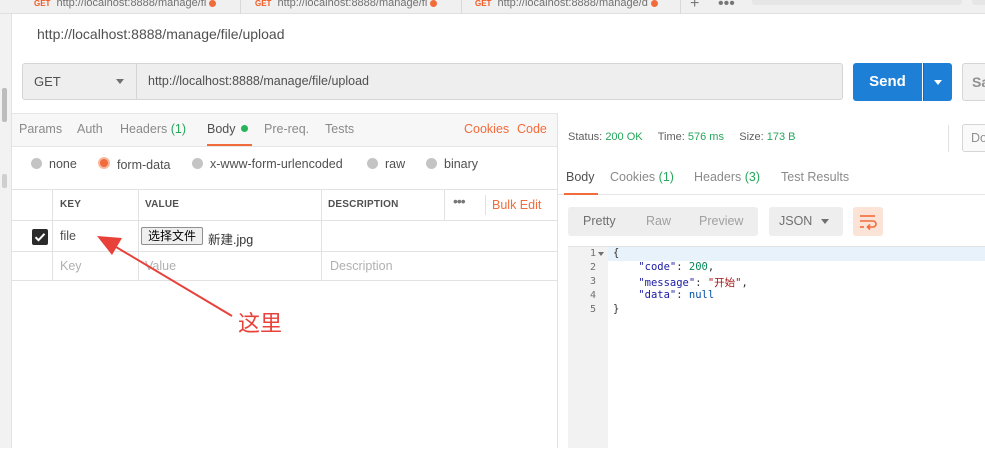  Describe the element at coordinates (781, 137) in the screenshot. I see `size-value: 173 B` at that location.